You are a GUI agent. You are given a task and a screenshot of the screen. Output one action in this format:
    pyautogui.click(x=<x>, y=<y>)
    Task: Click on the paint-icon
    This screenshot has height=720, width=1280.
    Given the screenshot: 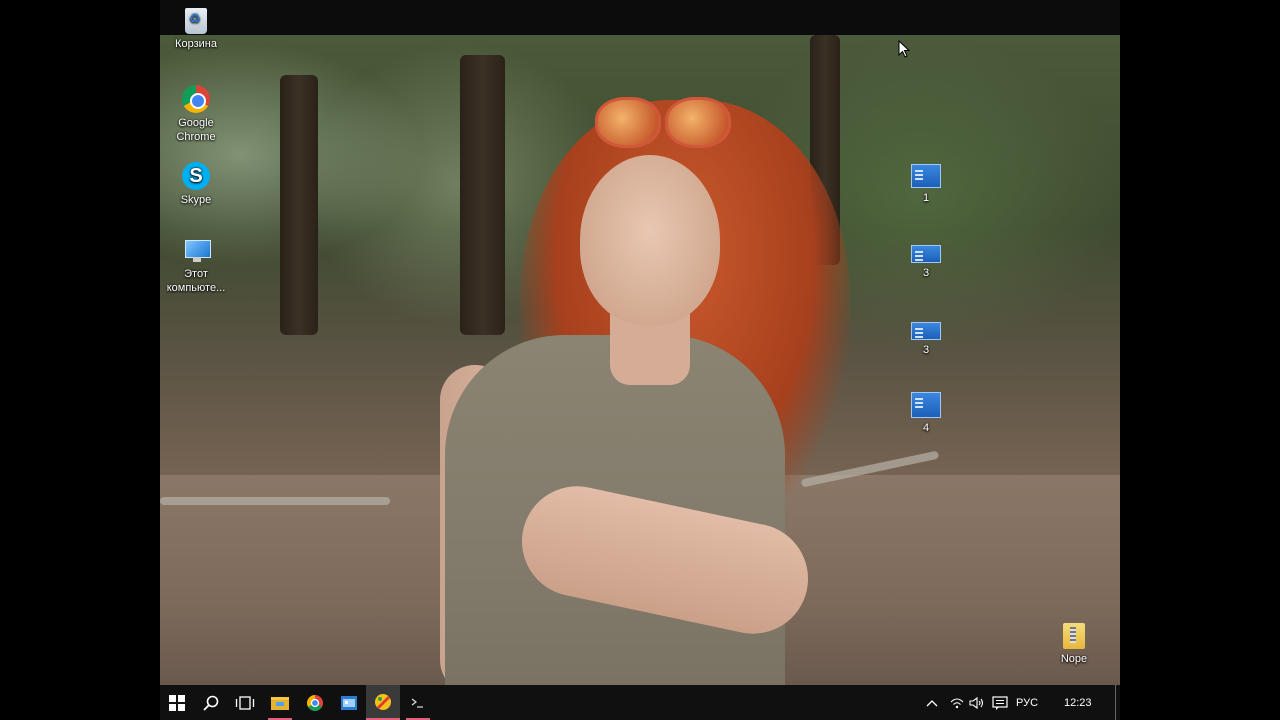 What is the action you would take?
    pyautogui.click(x=383, y=701)
    